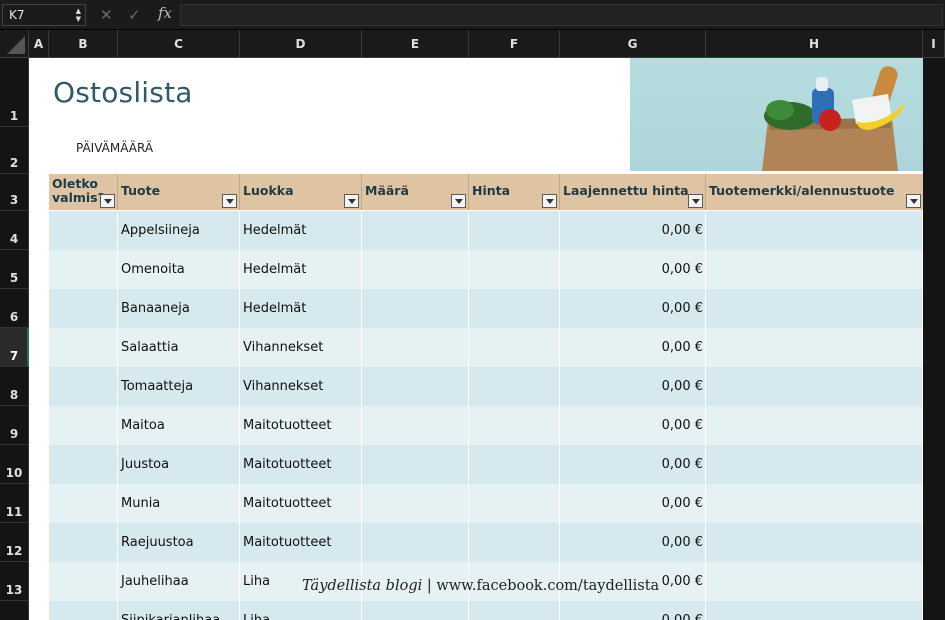 The width and height of the screenshot is (945, 620). I want to click on category-cell: Maitotuotteet, so click(301, 542).